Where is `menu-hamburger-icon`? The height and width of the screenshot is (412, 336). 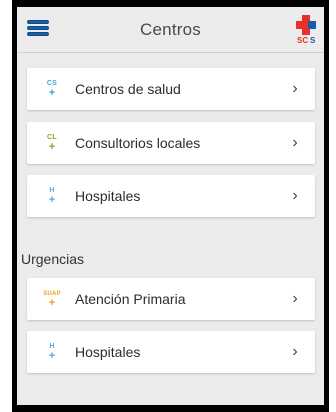
menu-hamburger-icon is located at coordinates (38, 30).